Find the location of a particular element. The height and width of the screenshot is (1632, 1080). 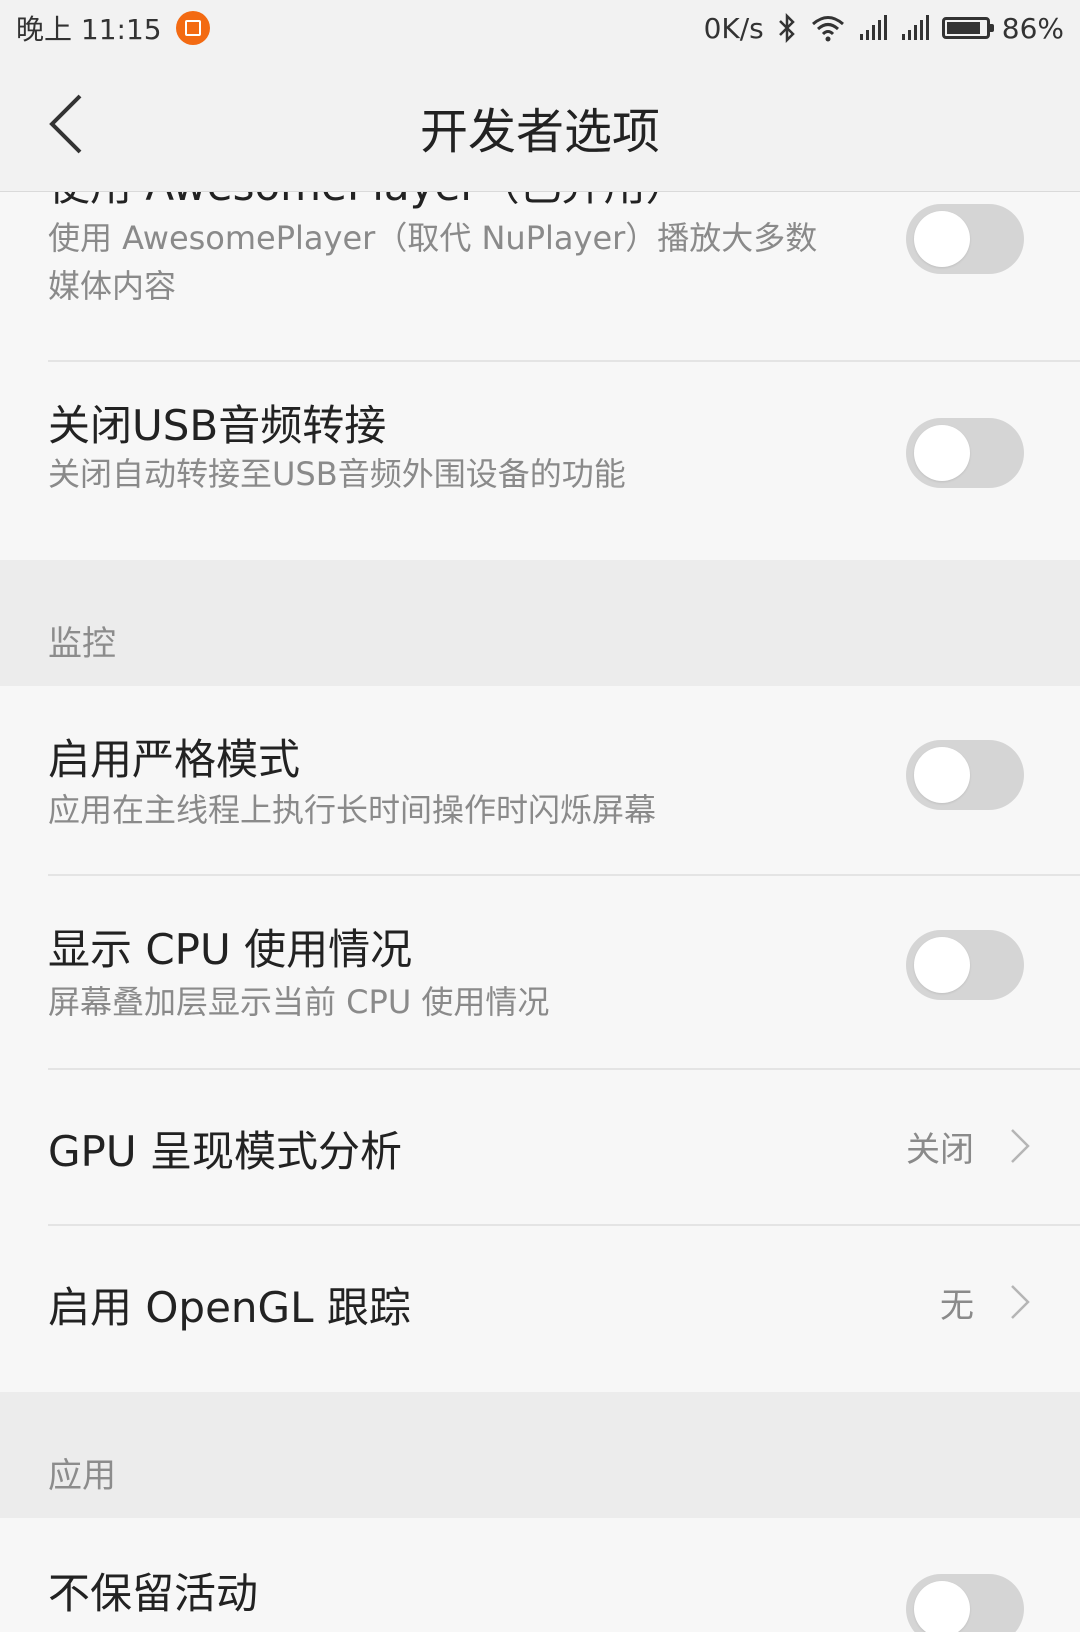

setting-gpu-profile: GPU 呈现模式分析 关闭 is located at coordinates (540, 1147).